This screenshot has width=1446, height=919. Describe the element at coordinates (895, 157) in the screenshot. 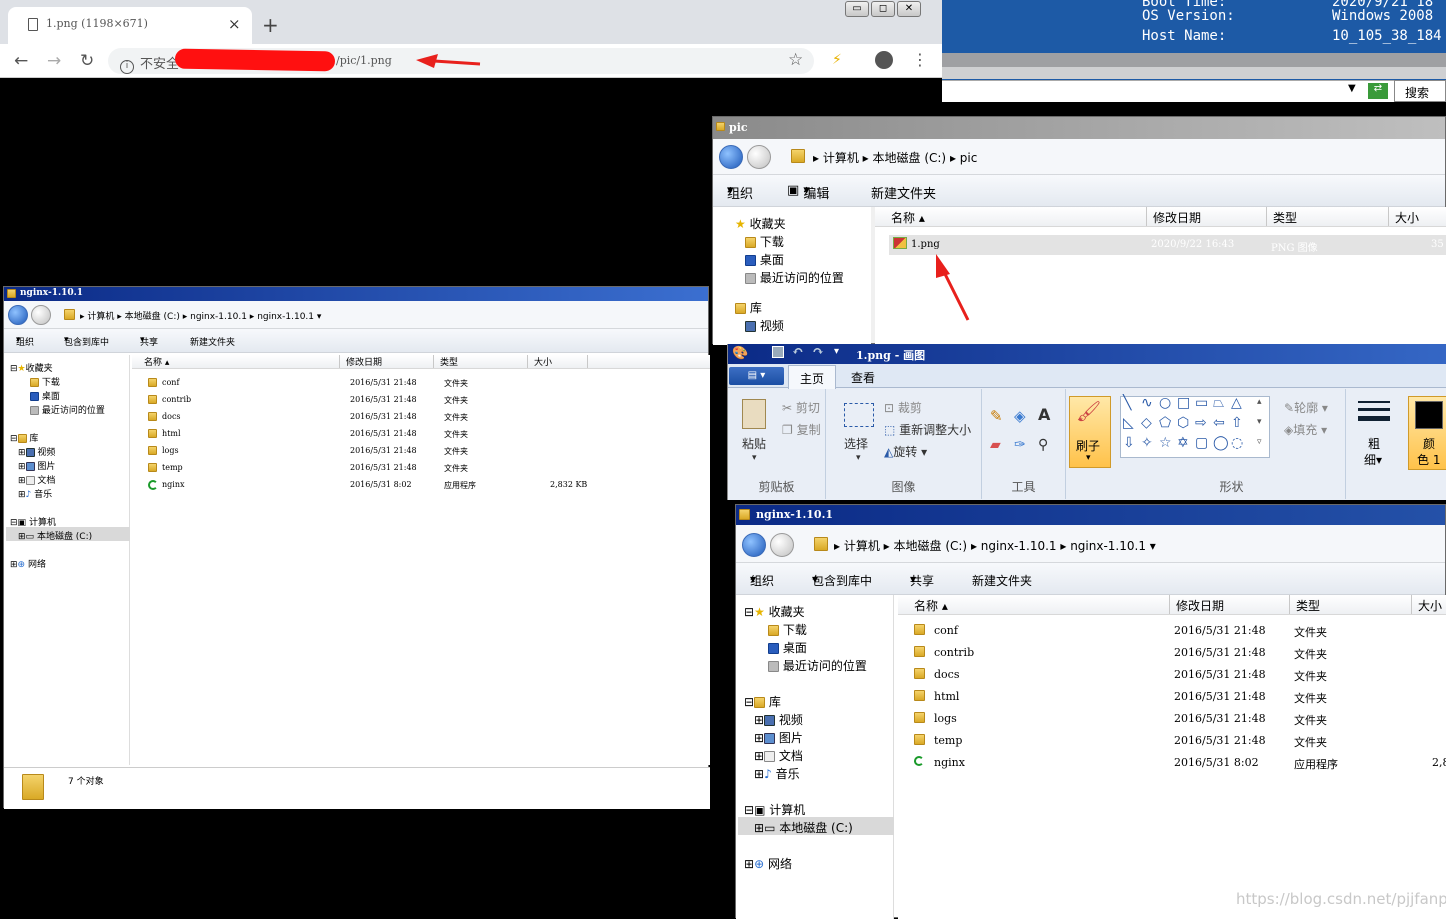

I see `breadcrumb: ▸ 计算机 ▸ 本地磁盘 (C:) ▸ pic` at that location.